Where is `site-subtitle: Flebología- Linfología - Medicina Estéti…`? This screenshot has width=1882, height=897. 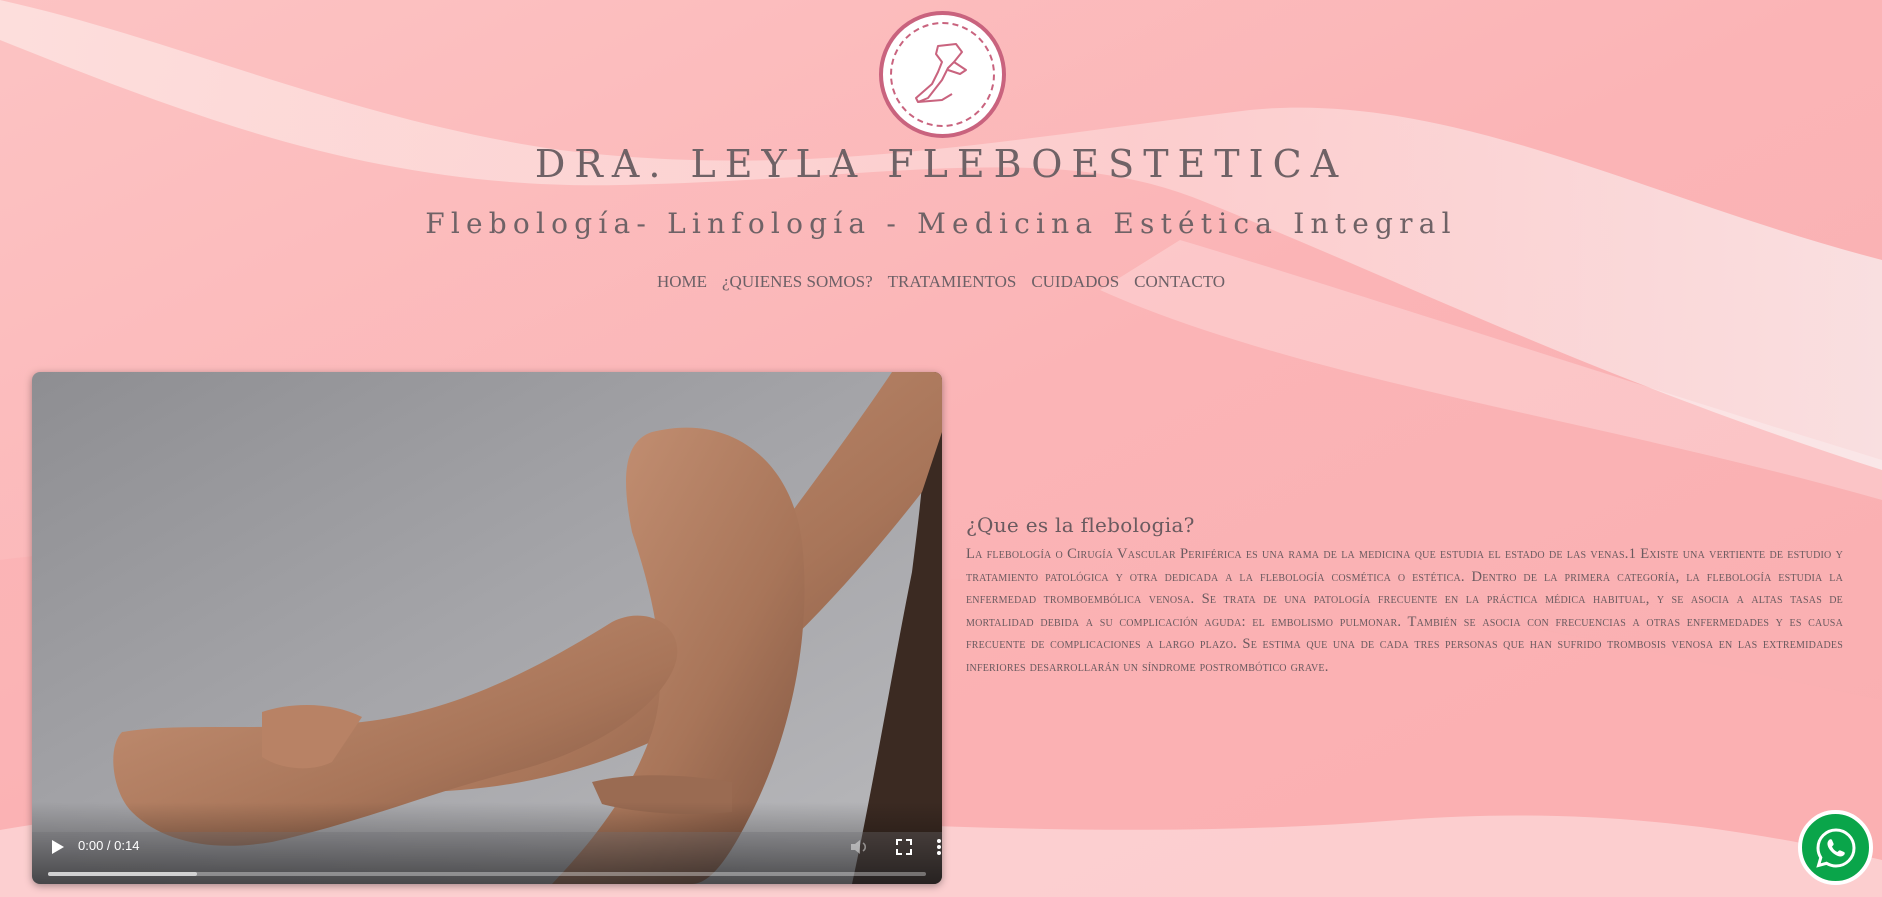
site-subtitle: Flebología- Linfología - Medicina Estéti… is located at coordinates (941, 223).